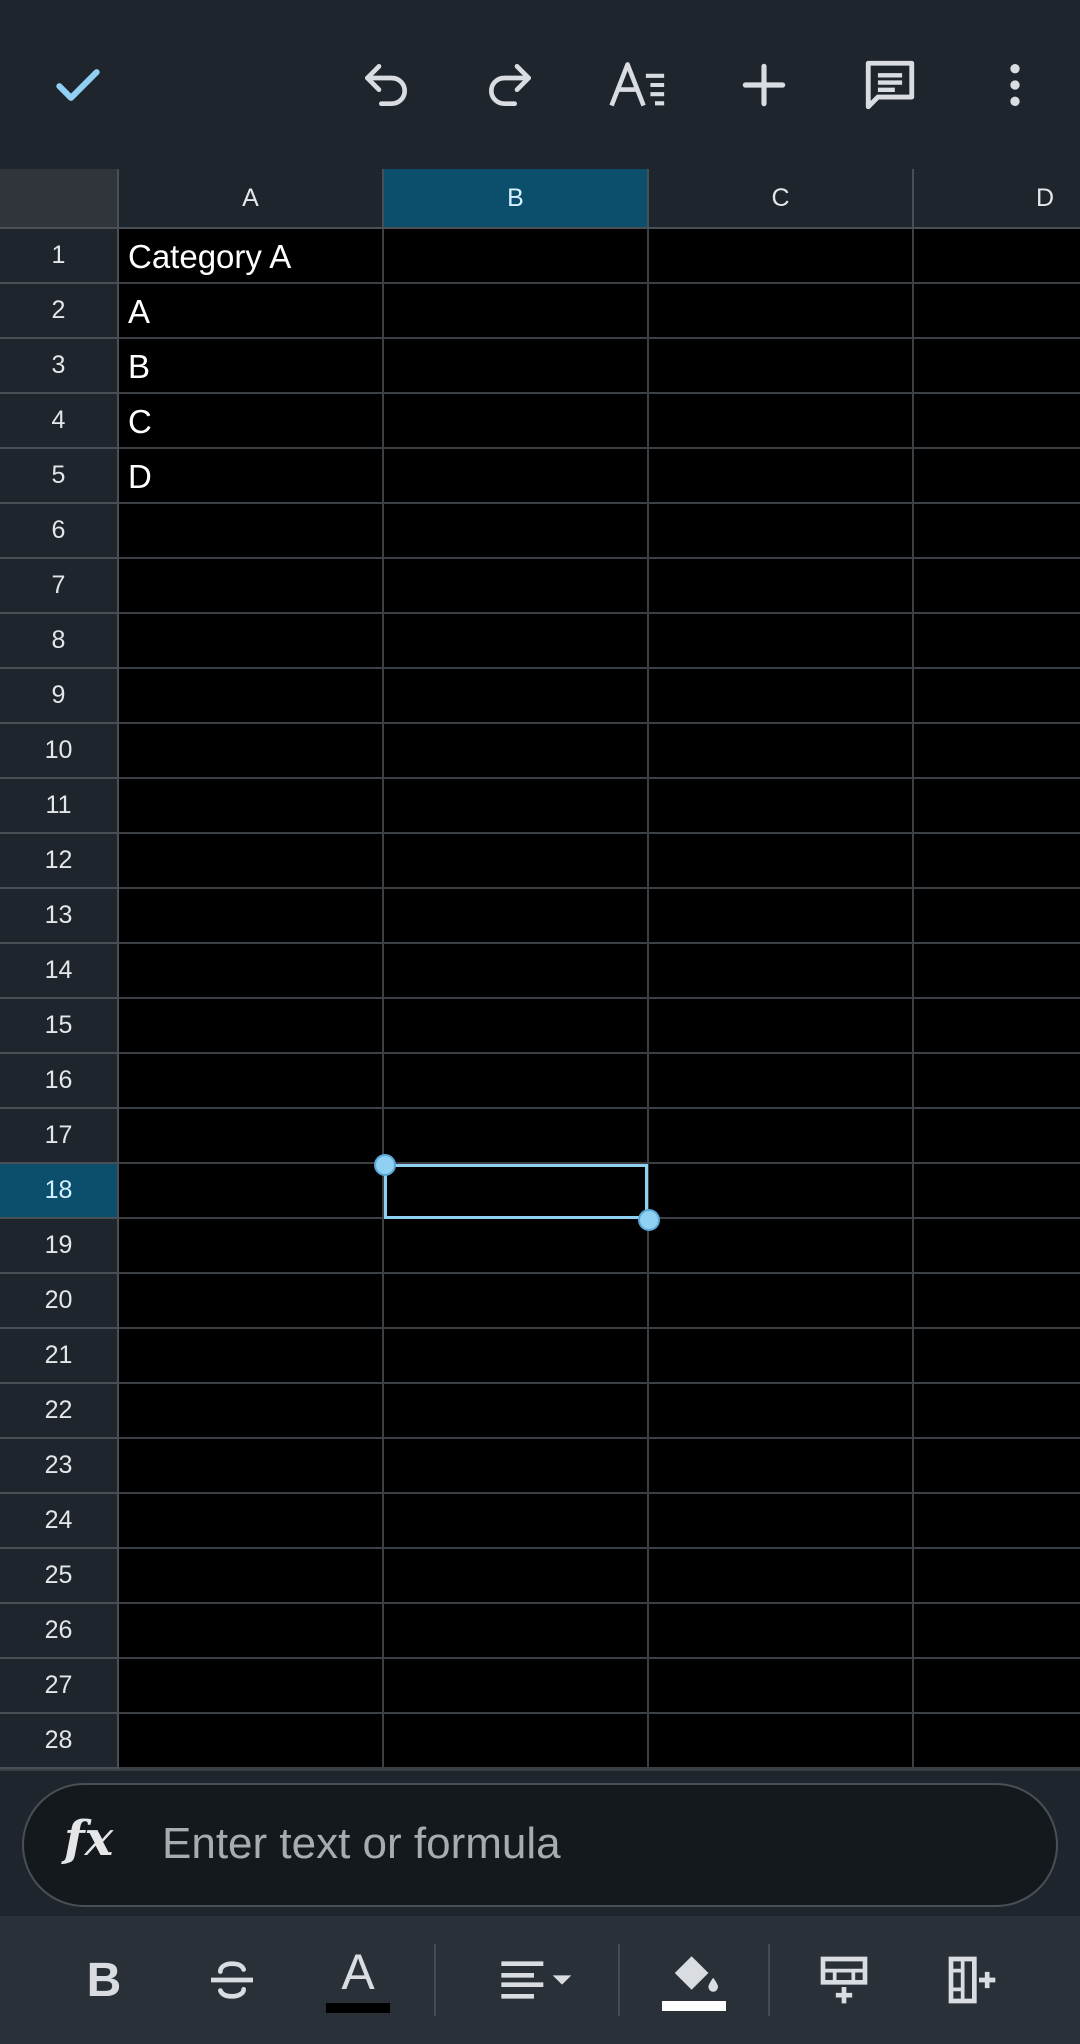  What do you see at coordinates (140, 421) in the screenshot?
I see `cell-a4: C` at bounding box center [140, 421].